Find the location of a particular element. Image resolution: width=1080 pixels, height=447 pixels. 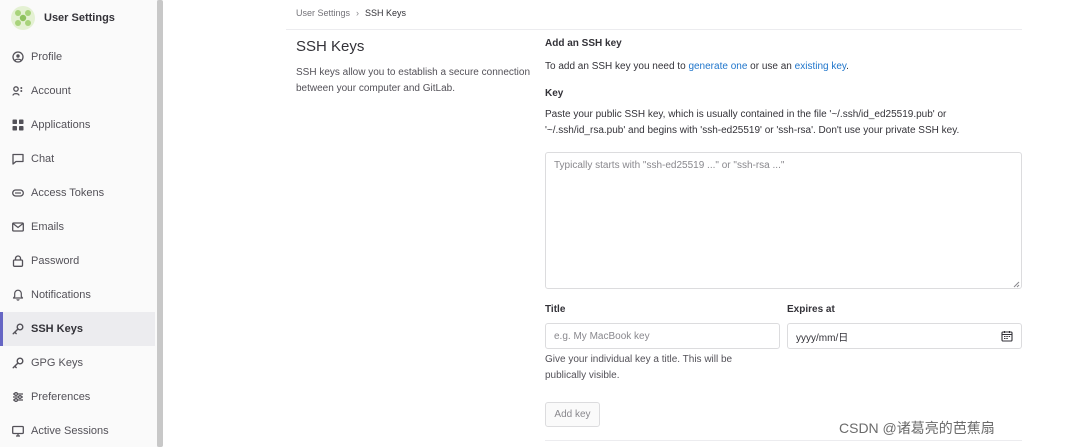

sidebar-title: User Settings is located at coordinates (79, 18).